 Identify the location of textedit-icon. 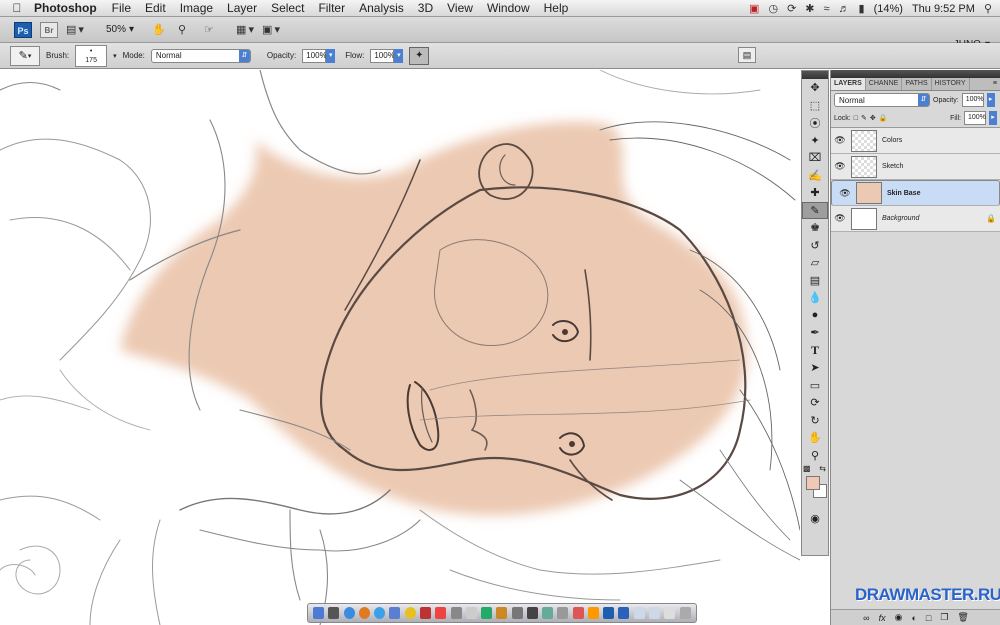
(471, 613).